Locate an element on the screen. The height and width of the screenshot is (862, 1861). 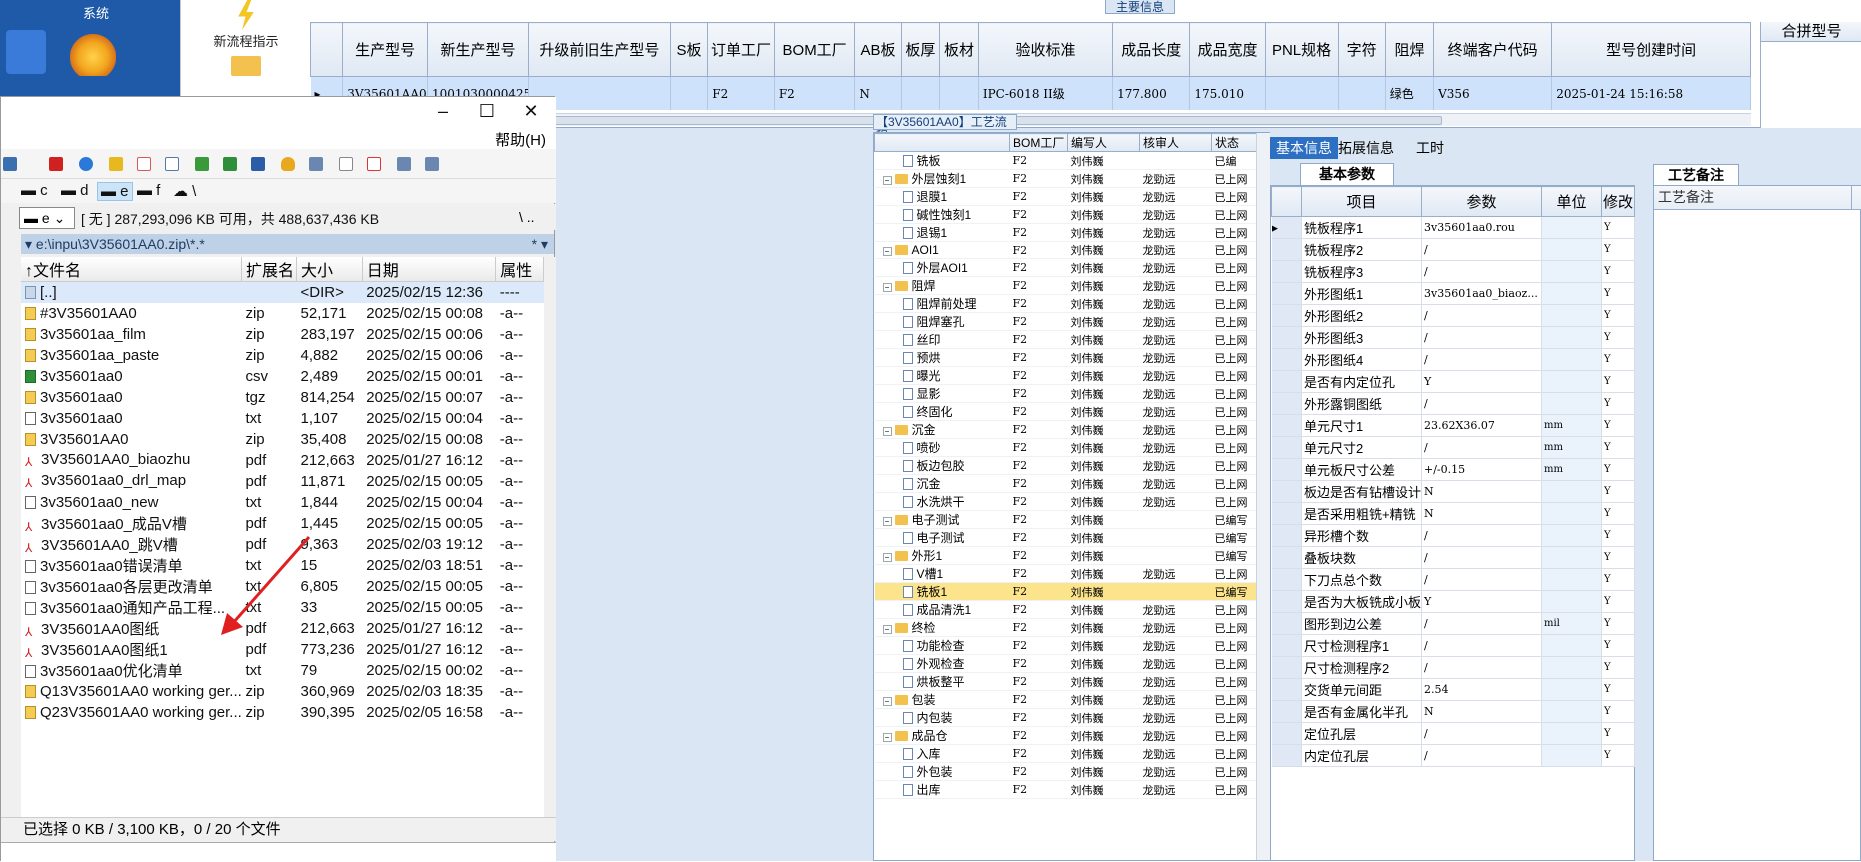
process-status-cell: 已编写 is located at coordinates (1234, 591).